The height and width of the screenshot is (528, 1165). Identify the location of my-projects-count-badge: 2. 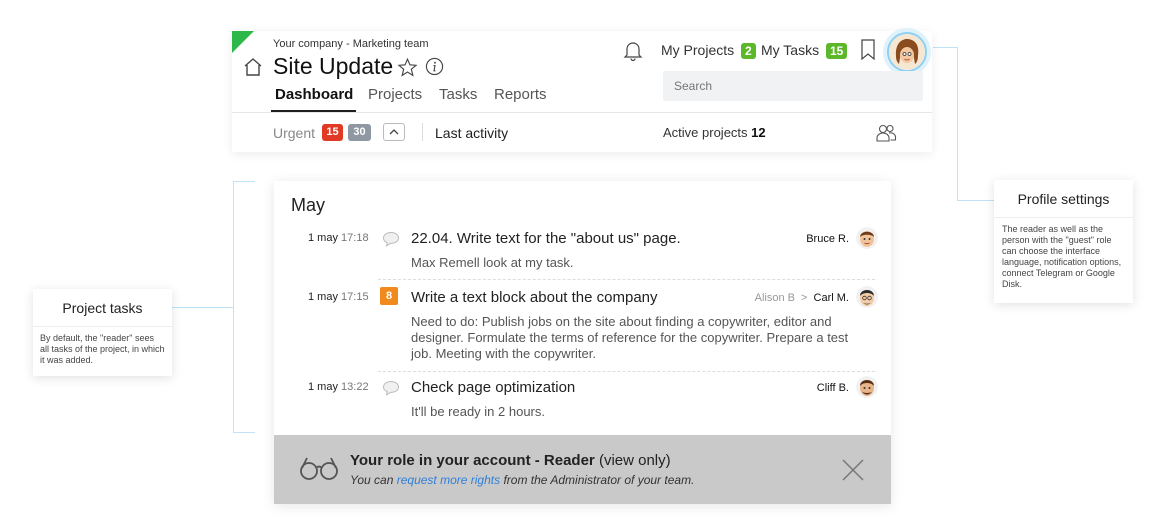
(748, 51).